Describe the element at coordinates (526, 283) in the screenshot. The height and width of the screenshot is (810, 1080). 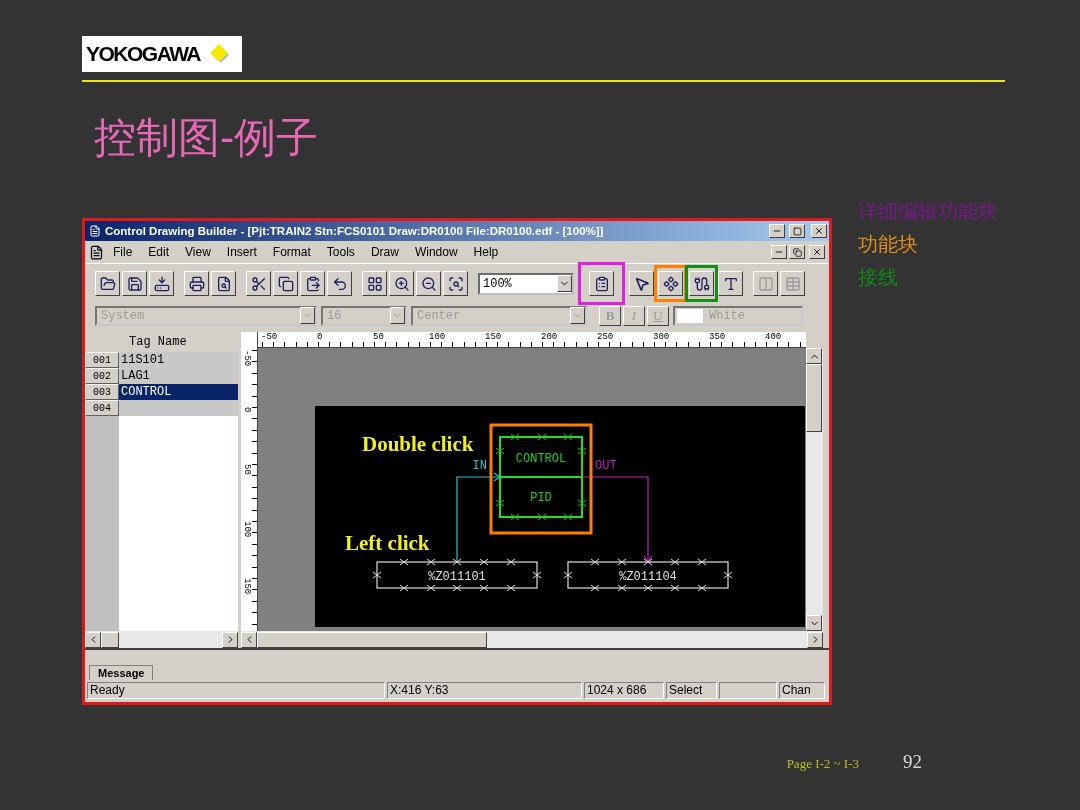
I see `zoom-field: 100%` at that location.